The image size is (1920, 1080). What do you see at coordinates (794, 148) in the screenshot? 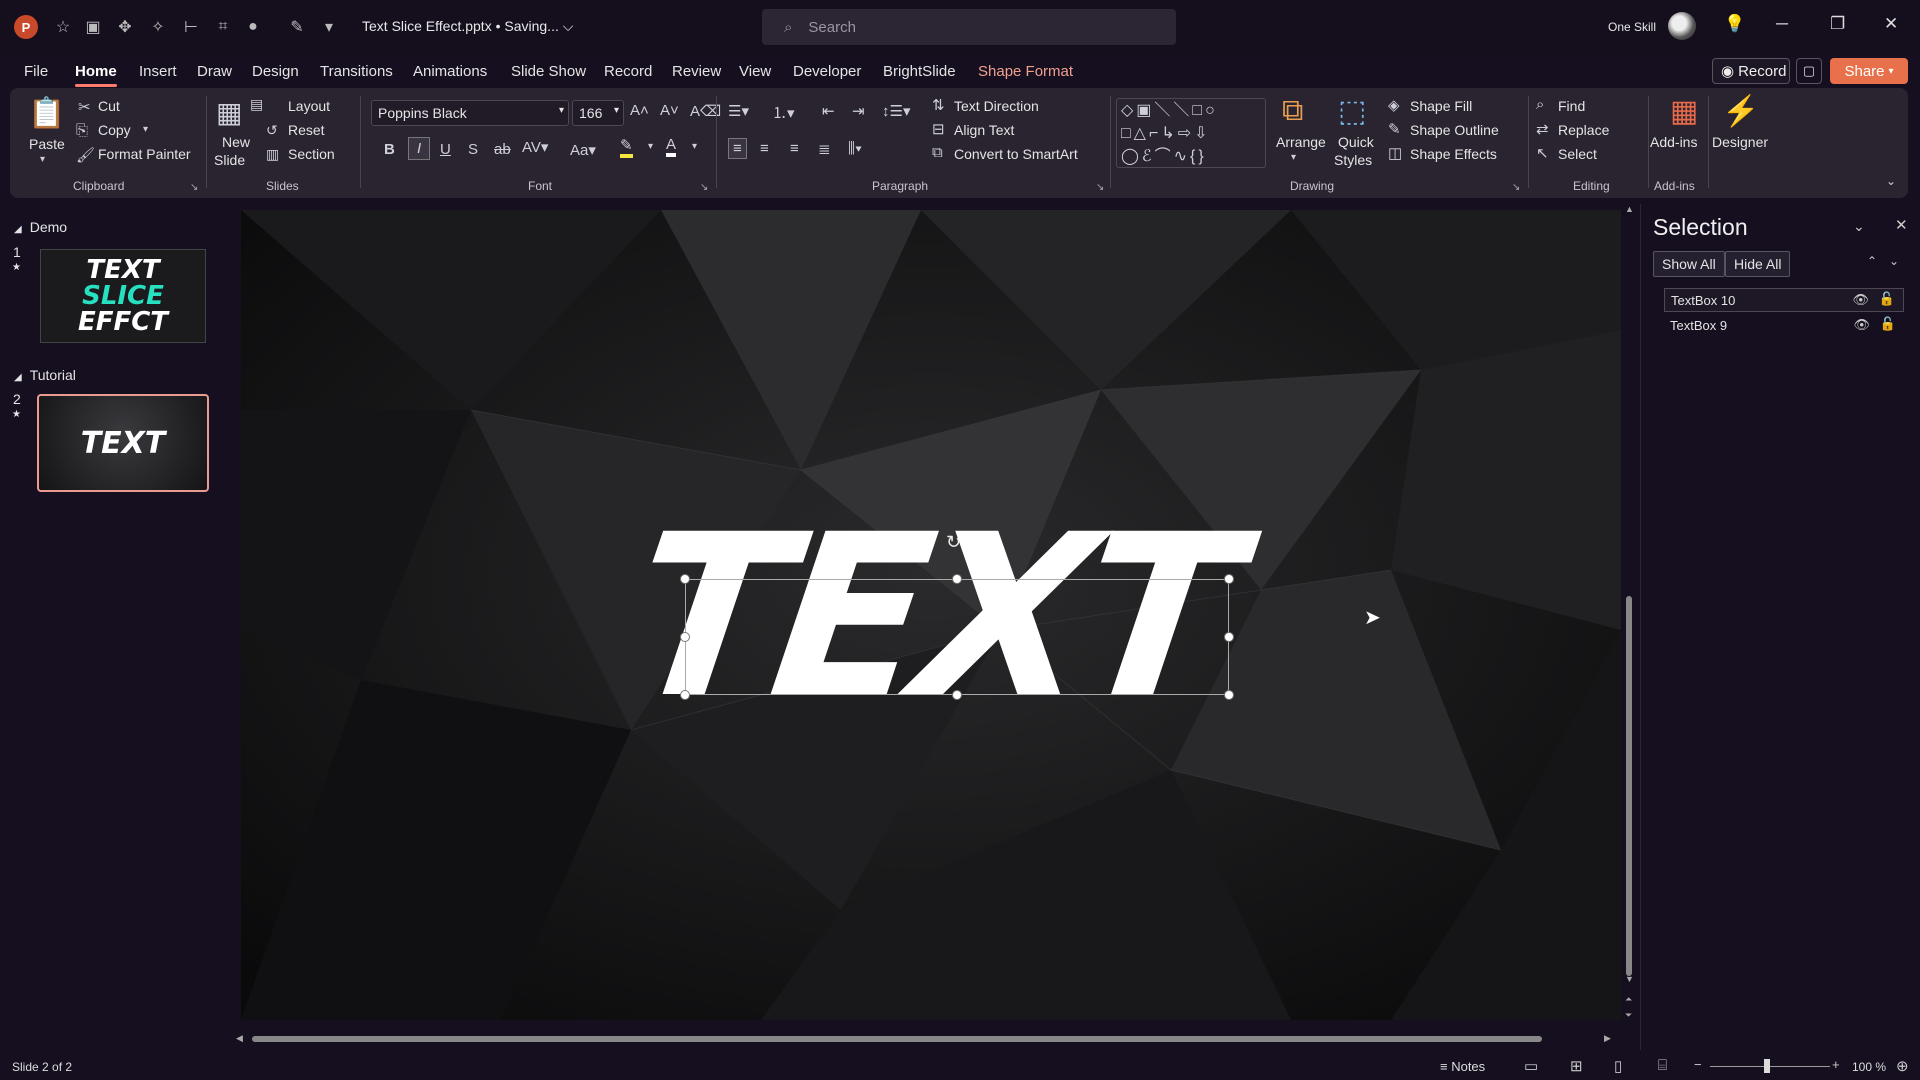
I see `align-right-icon: ≡` at bounding box center [794, 148].